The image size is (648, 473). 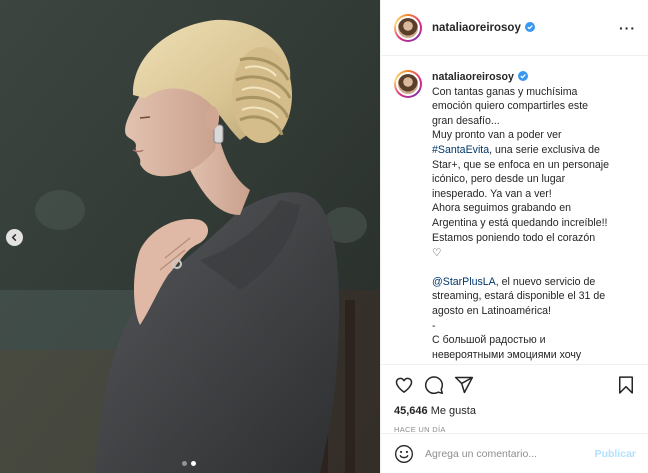 What do you see at coordinates (615, 454) in the screenshot?
I see `publish-comment-button: Publicar` at bounding box center [615, 454].